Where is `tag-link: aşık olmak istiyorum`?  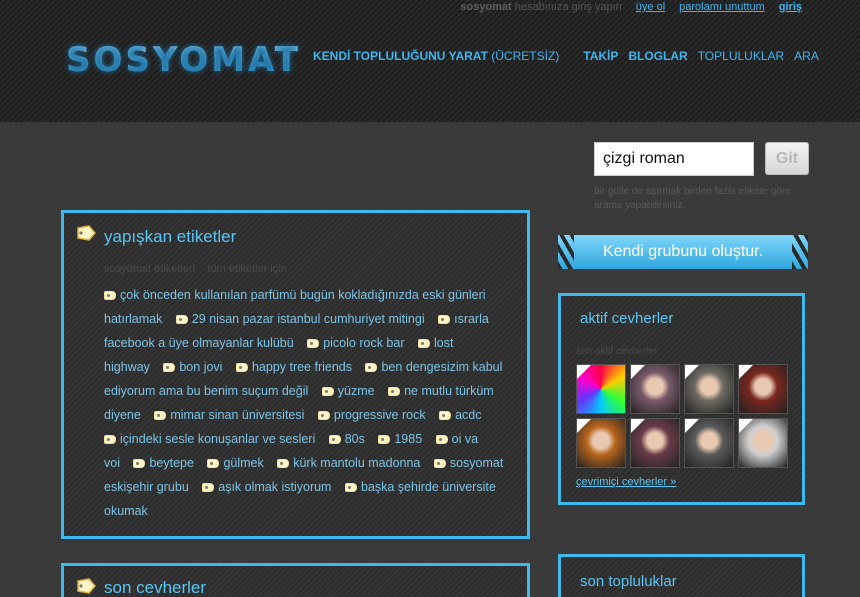 tag-link: aşık olmak istiyorum is located at coordinates (266, 487).